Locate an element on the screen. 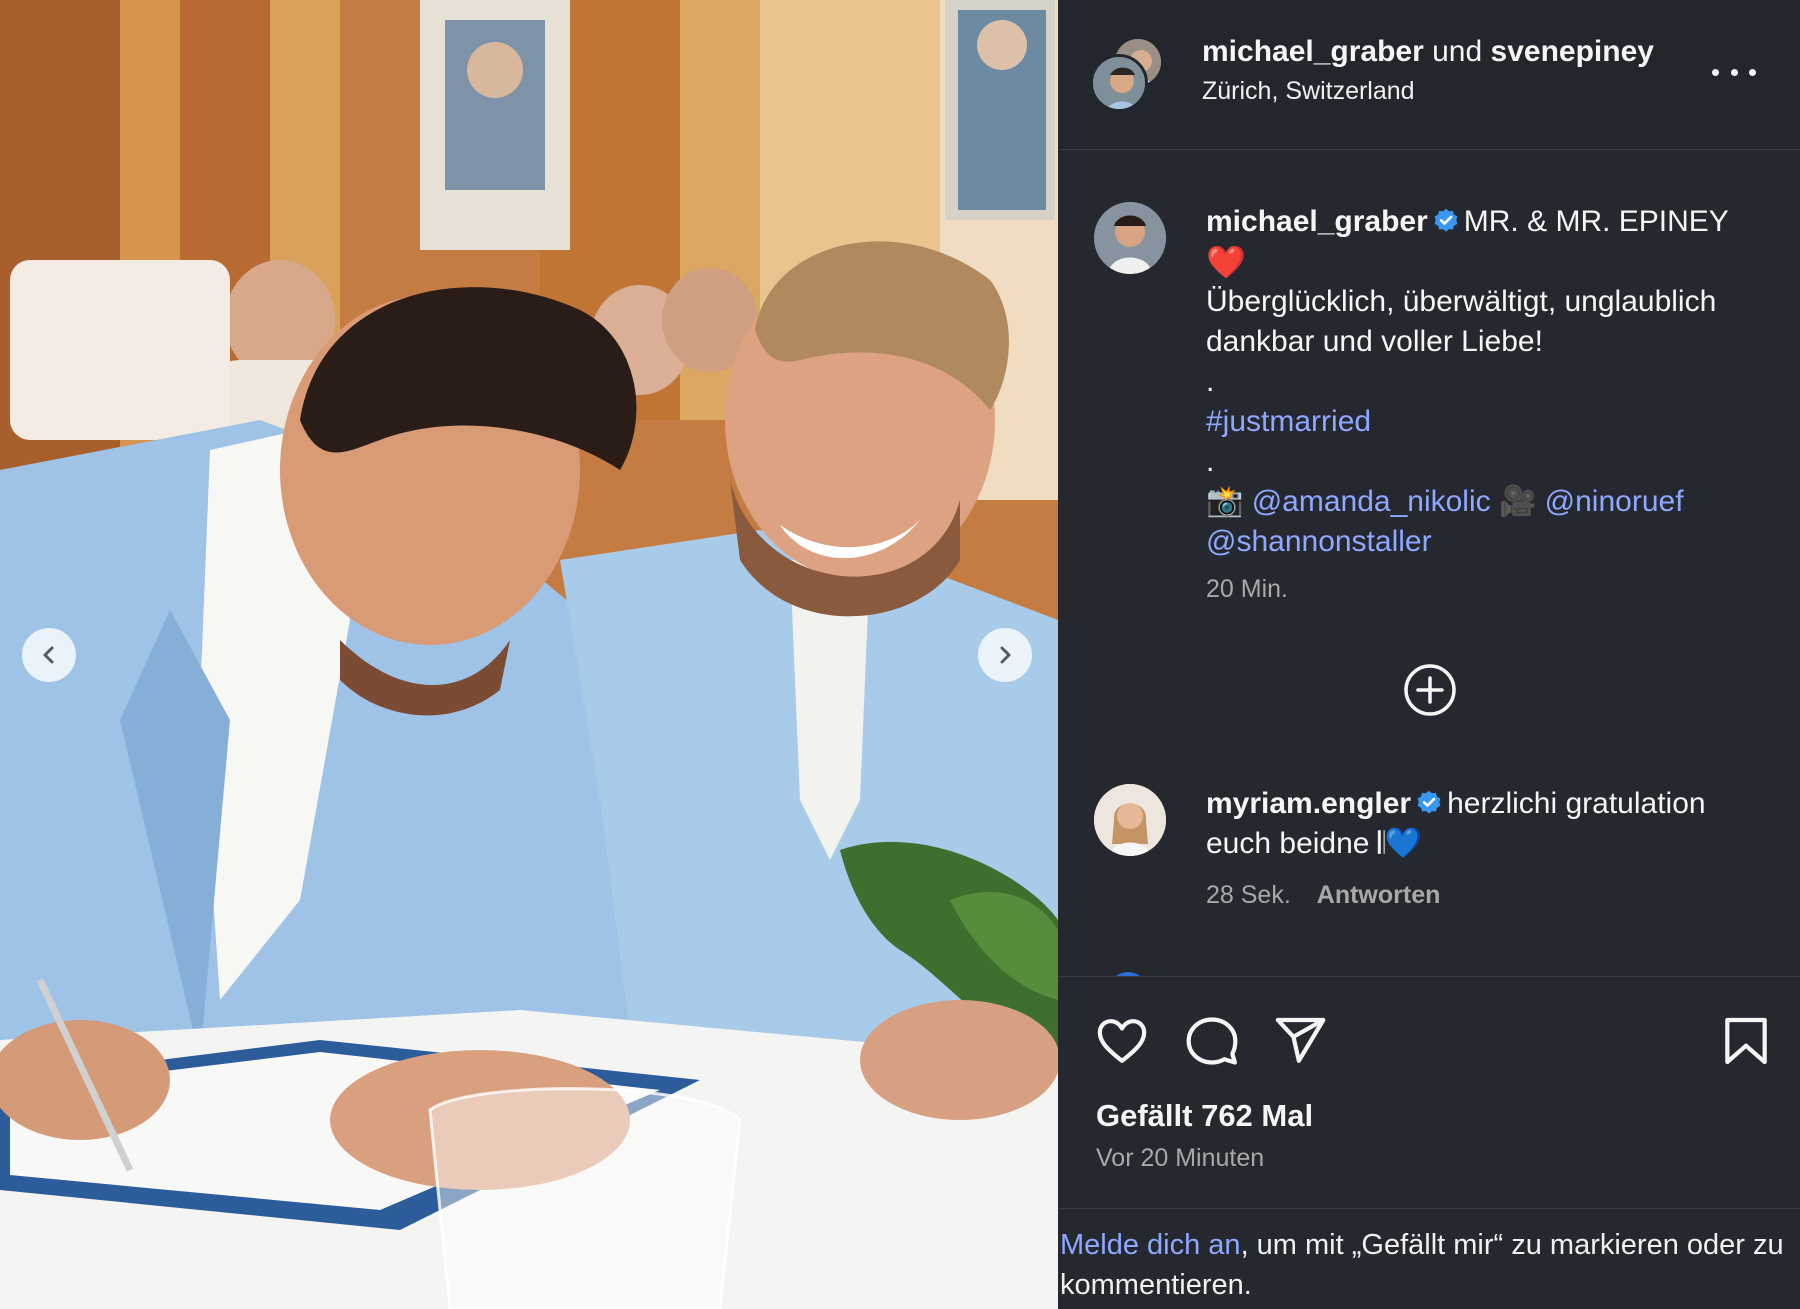 Image resolution: width=1800 pixels, height=1309 pixels. previous-photo-button is located at coordinates (49, 655).